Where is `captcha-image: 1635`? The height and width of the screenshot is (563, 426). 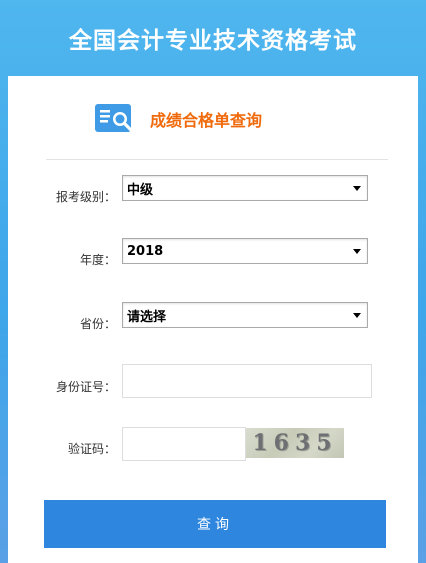
captcha-image: 1635 is located at coordinates (295, 443).